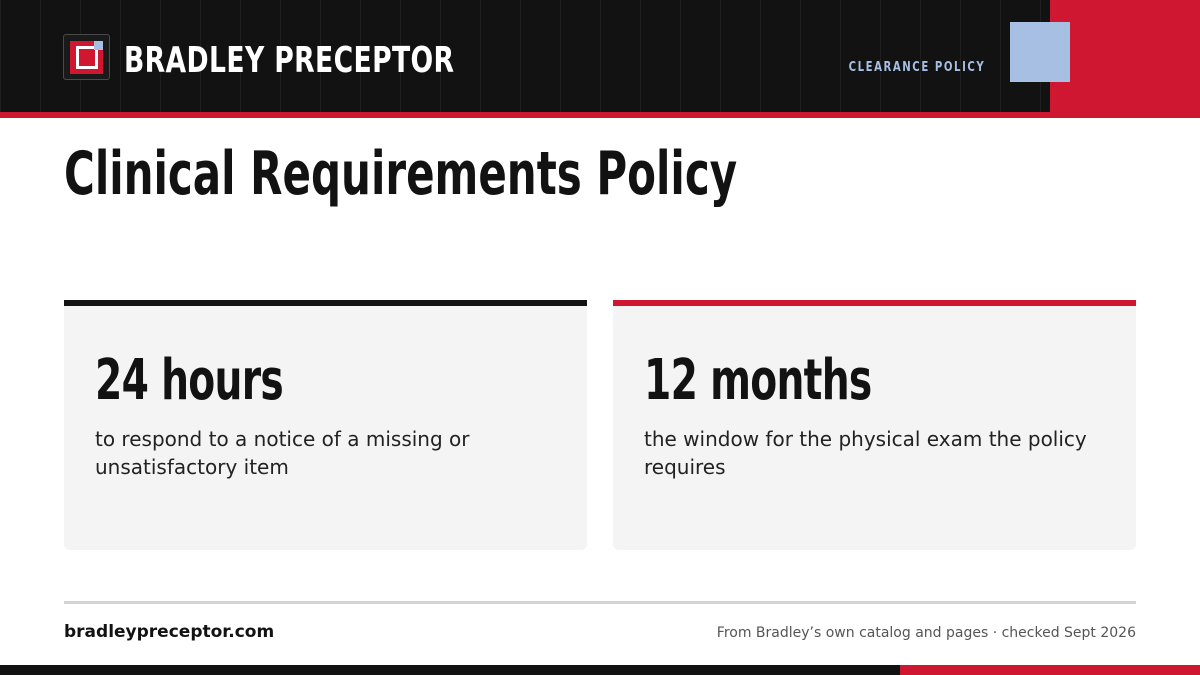 This screenshot has width=1200, height=675. What do you see at coordinates (189, 380) in the screenshot?
I see `stat-value: 24 hours` at bounding box center [189, 380].